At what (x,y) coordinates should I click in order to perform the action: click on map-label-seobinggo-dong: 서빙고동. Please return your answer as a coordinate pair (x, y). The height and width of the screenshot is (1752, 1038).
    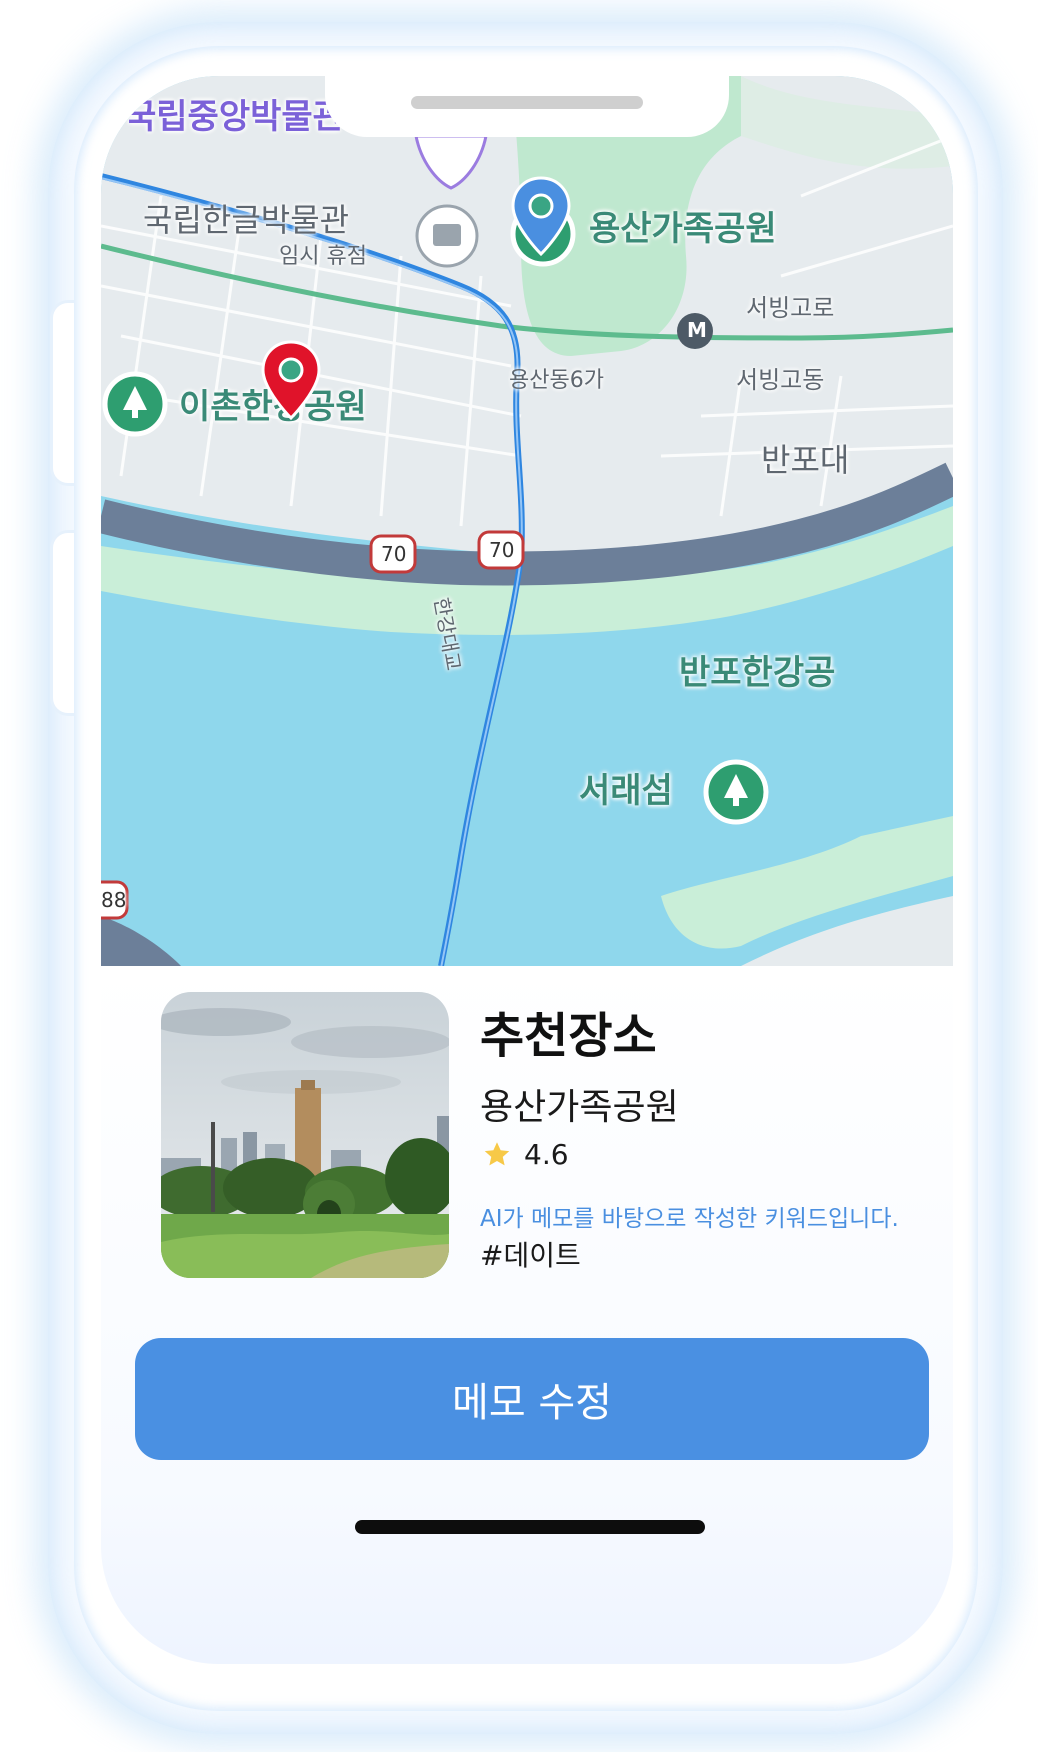
    Looking at the image, I should click on (780, 380).